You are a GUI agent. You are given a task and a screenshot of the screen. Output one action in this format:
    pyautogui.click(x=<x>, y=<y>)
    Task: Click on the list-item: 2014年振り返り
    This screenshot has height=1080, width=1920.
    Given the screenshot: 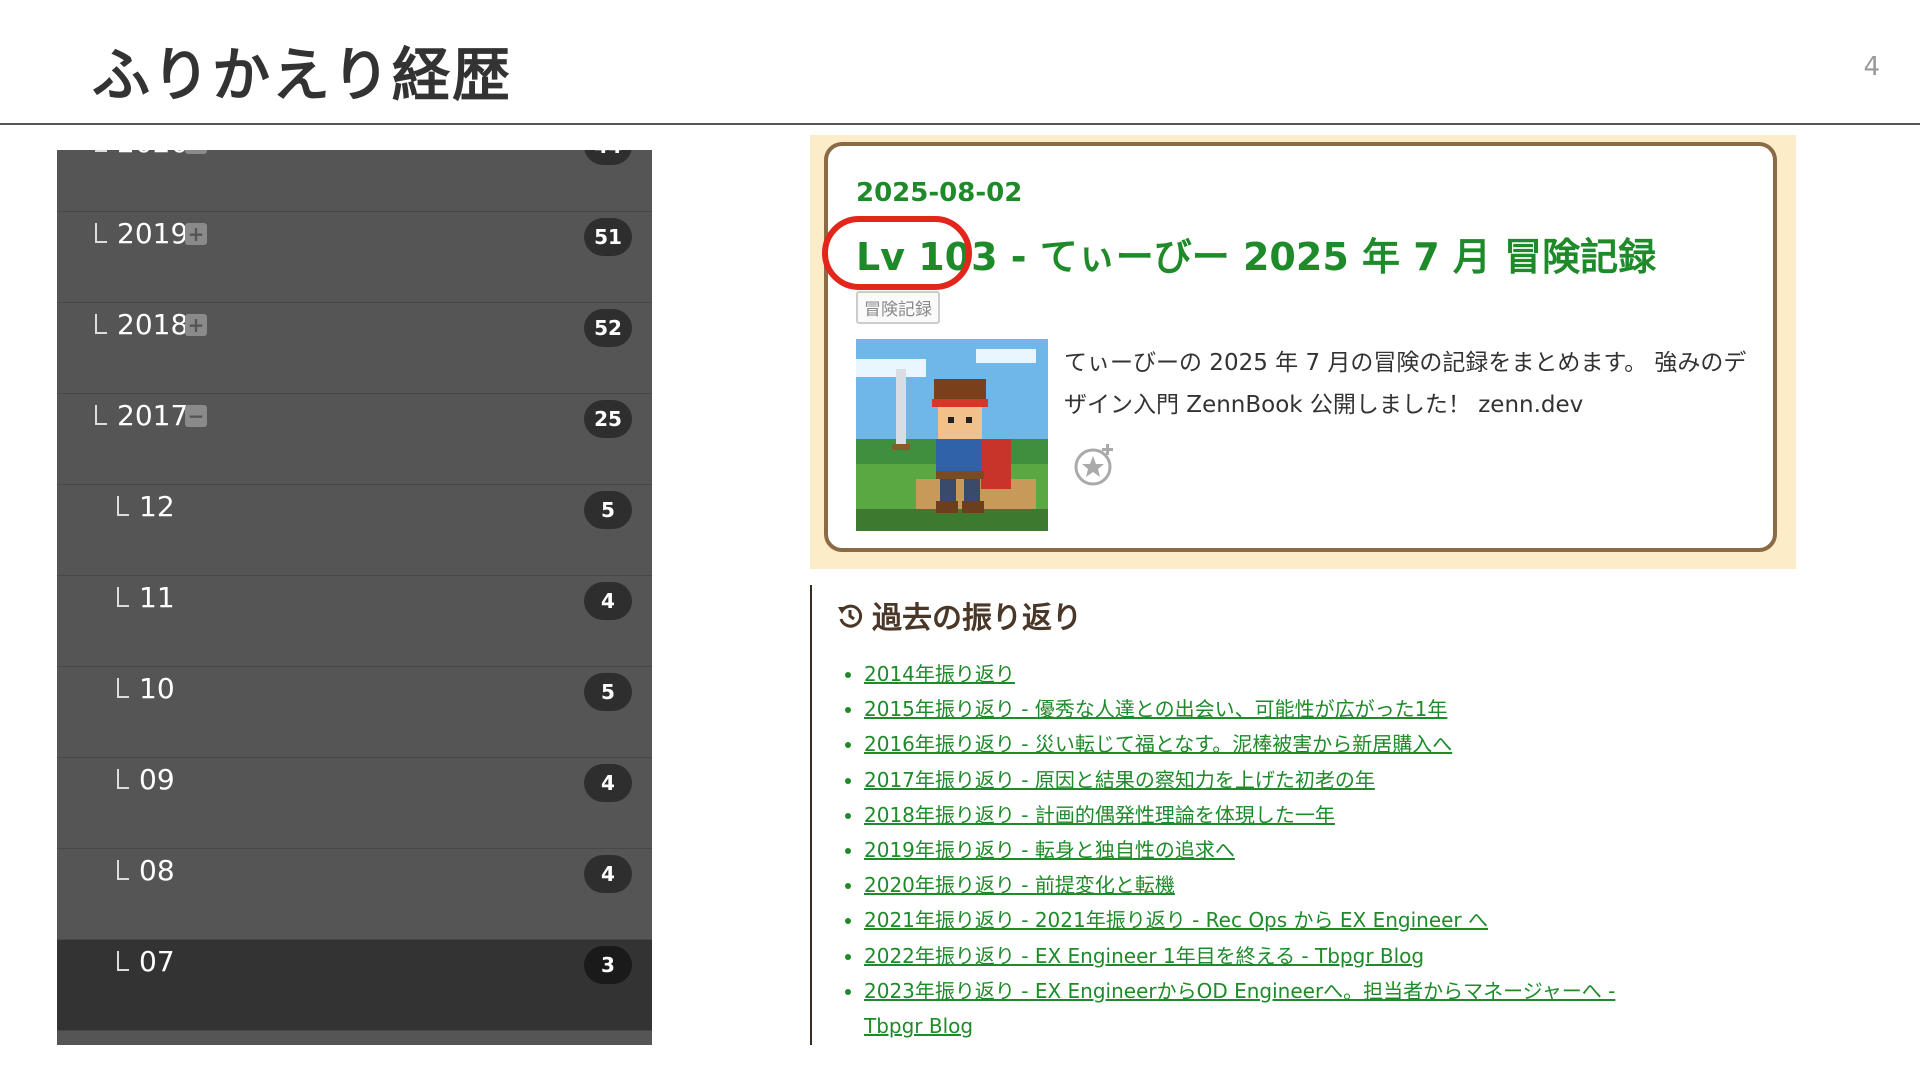 What is the action you would take?
    pyautogui.click(x=1244, y=674)
    